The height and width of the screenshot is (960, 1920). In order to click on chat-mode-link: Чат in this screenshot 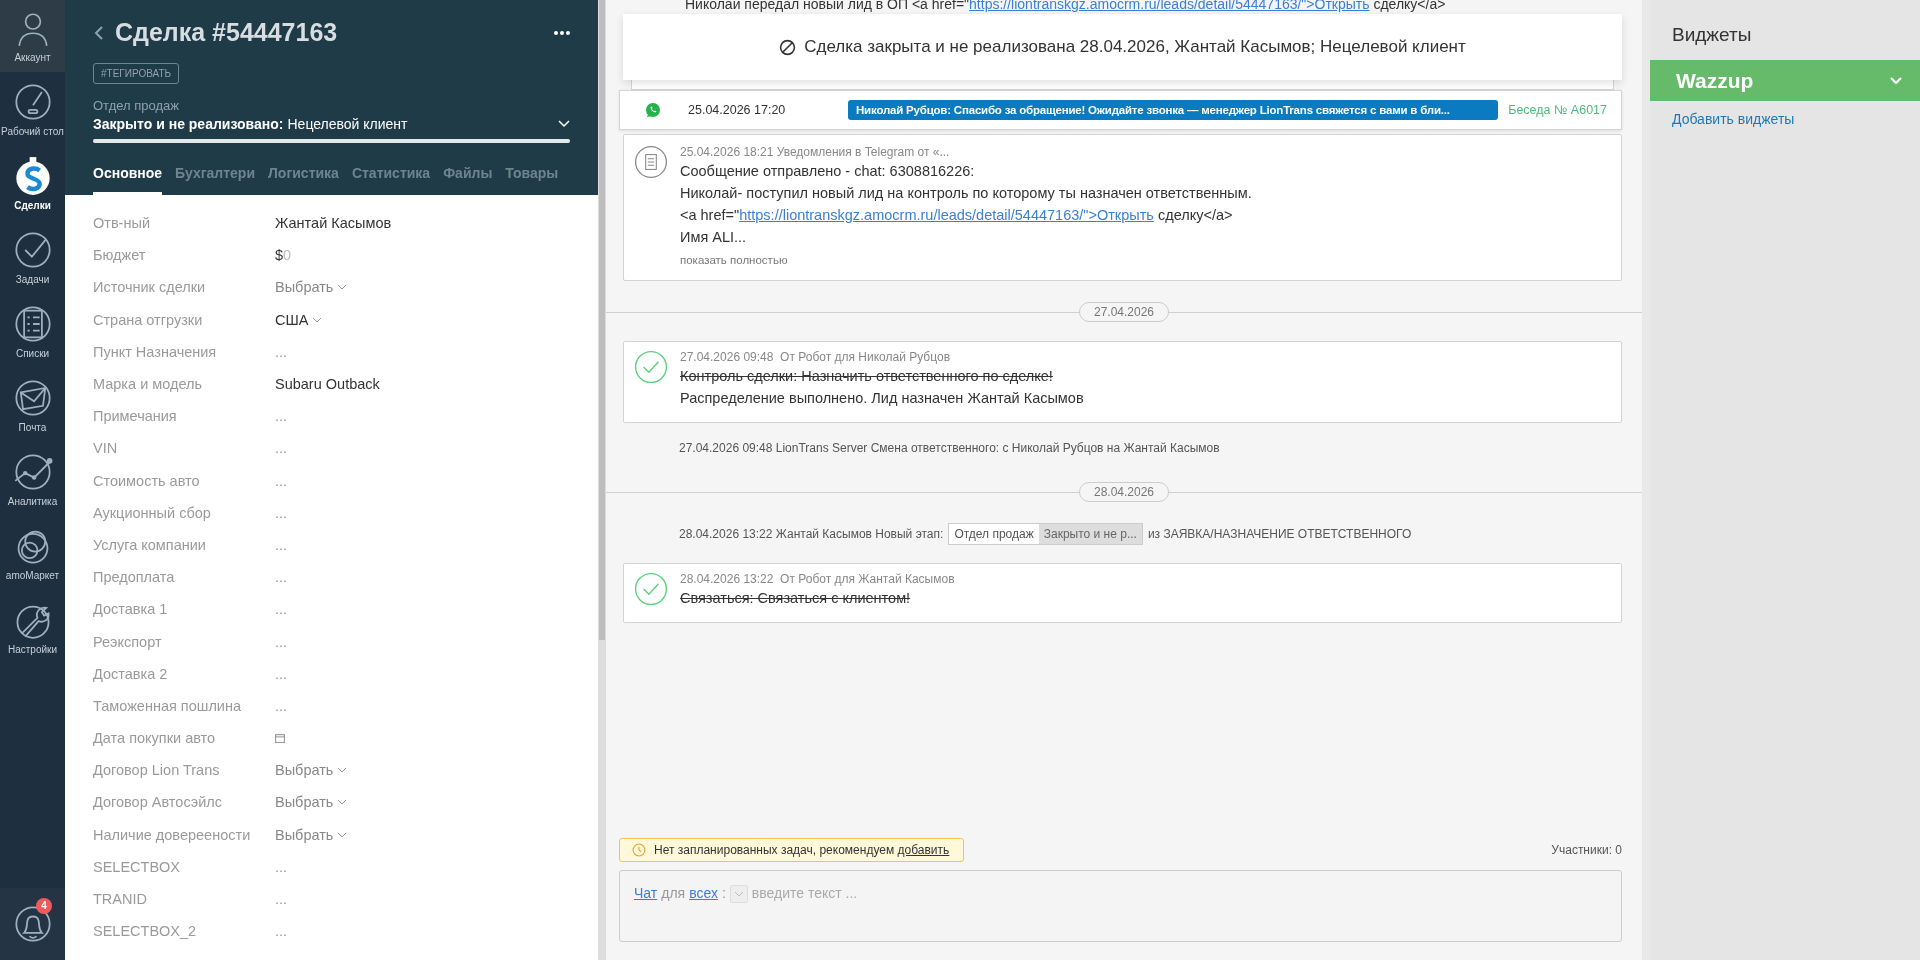, I will do `click(646, 893)`.